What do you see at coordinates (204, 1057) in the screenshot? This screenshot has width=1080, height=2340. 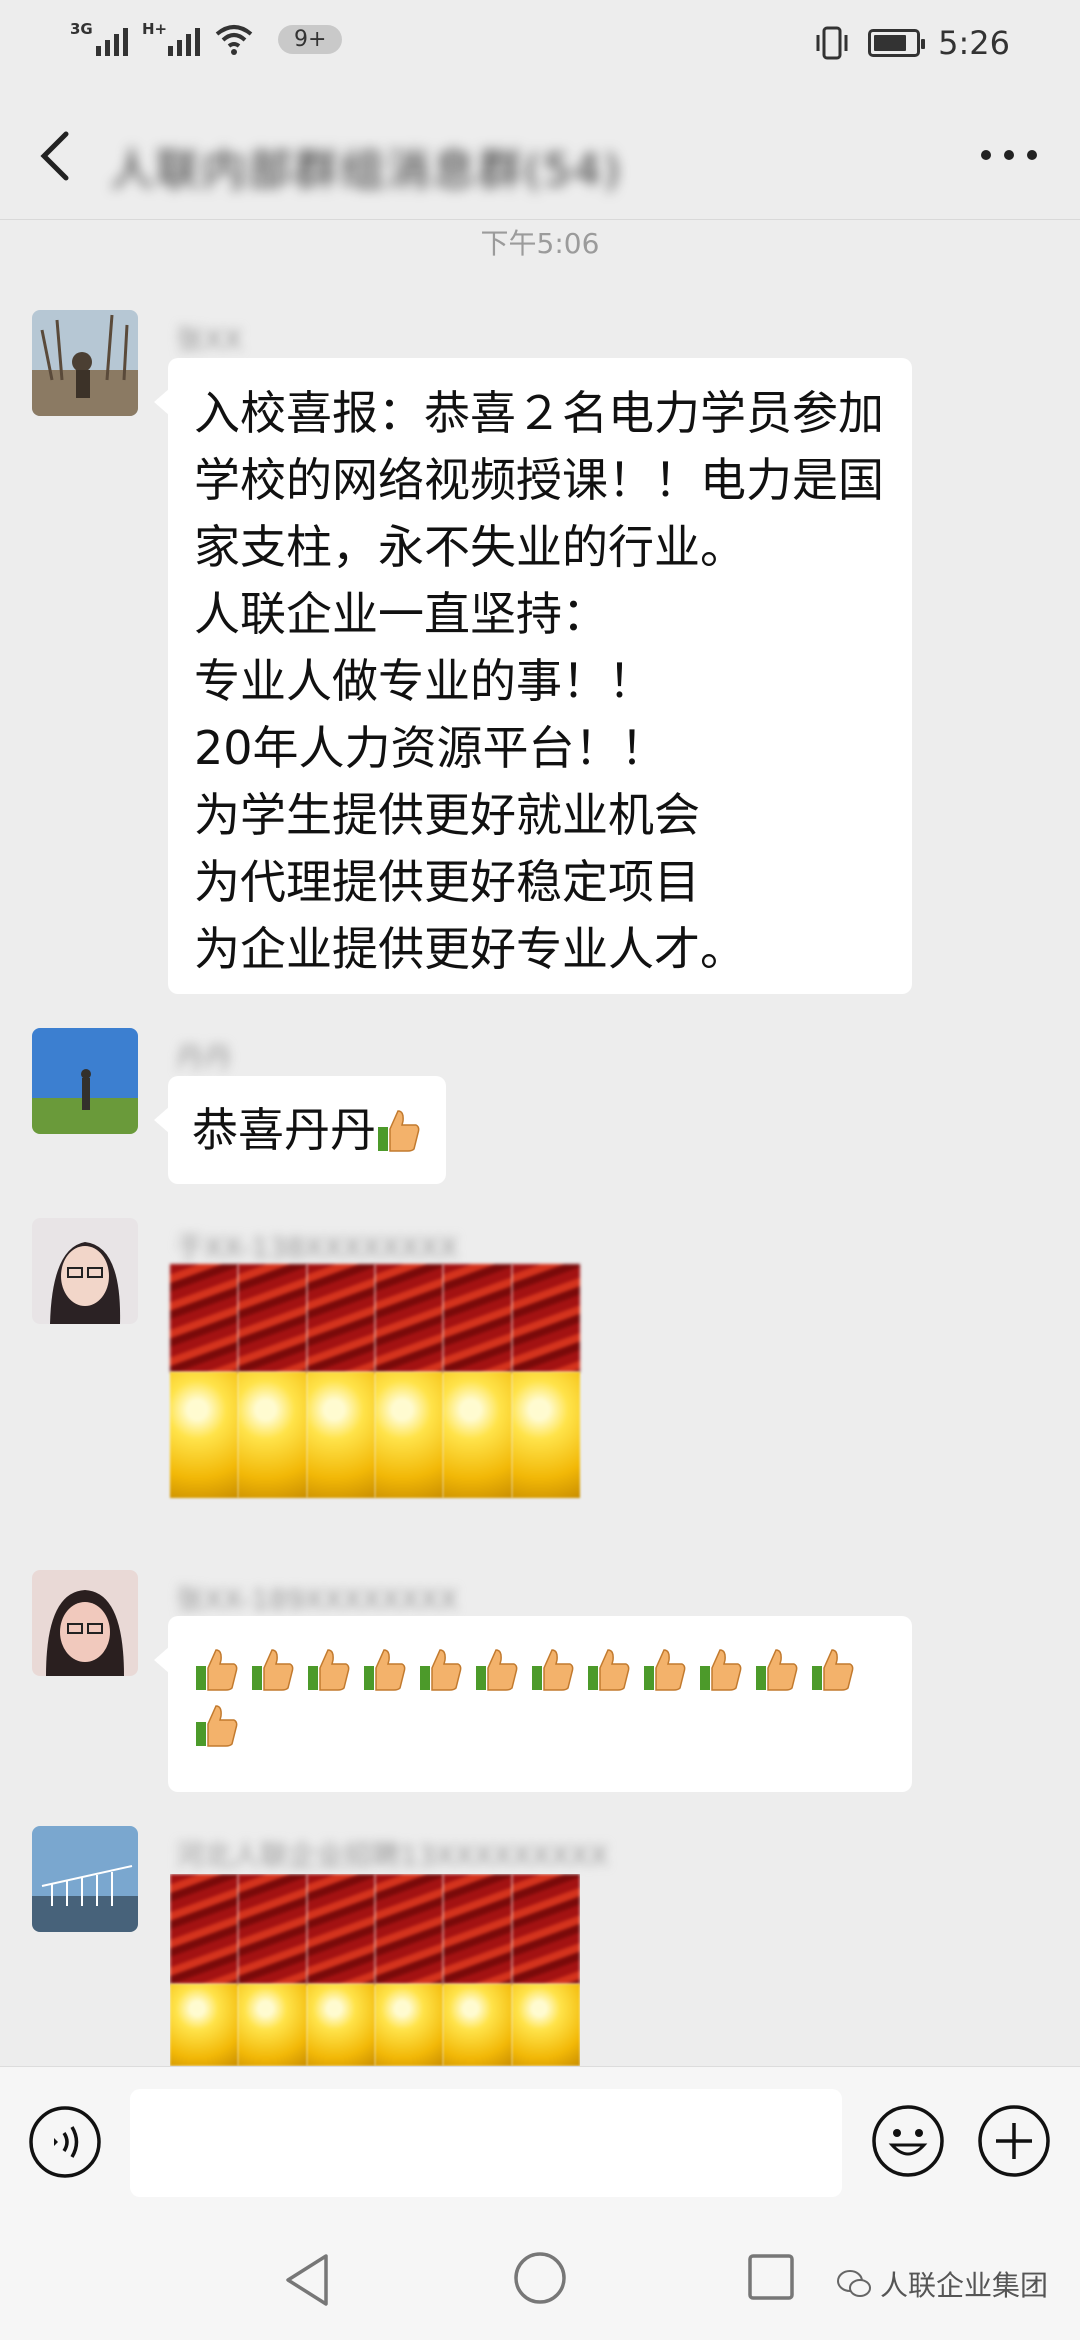 I see `sender-name: 丹丹` at bounding box center [204, 1057].